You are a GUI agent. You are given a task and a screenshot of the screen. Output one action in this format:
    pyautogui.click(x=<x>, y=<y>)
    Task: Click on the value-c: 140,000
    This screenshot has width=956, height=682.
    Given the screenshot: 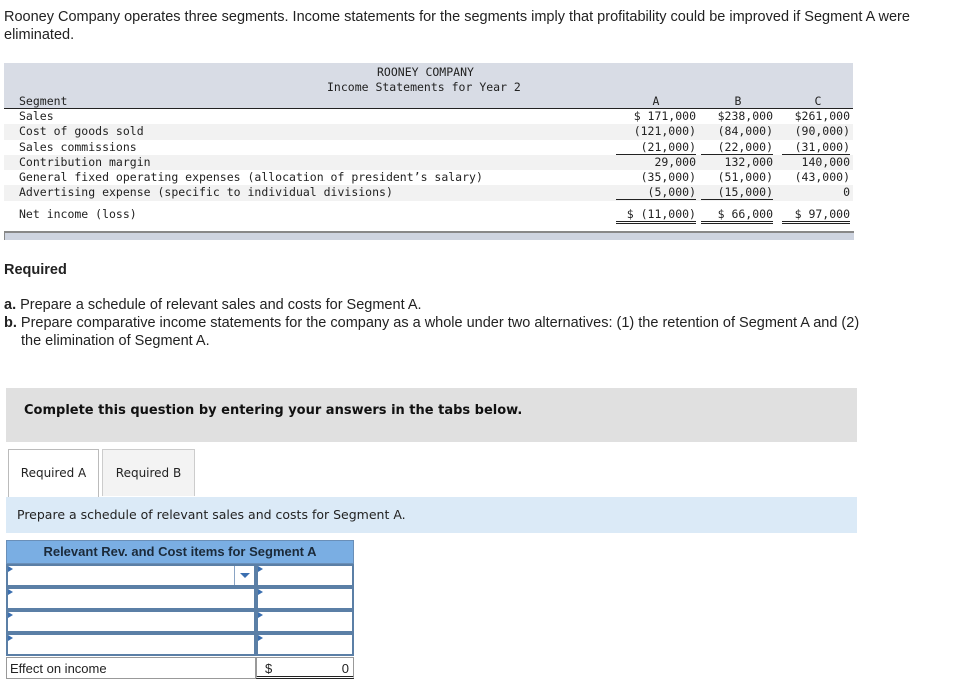 What is the action you would take?
    pyautogui.click(x=825, y=161)
    